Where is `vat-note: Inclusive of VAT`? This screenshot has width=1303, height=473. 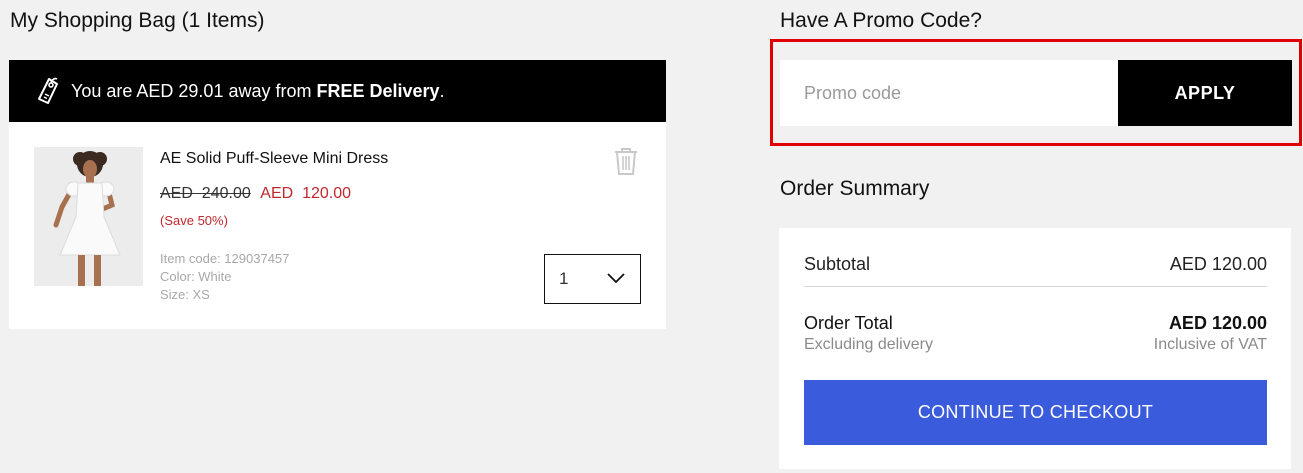 vat-note: Inclusive of VAT is located at coordinates (1210, 344).